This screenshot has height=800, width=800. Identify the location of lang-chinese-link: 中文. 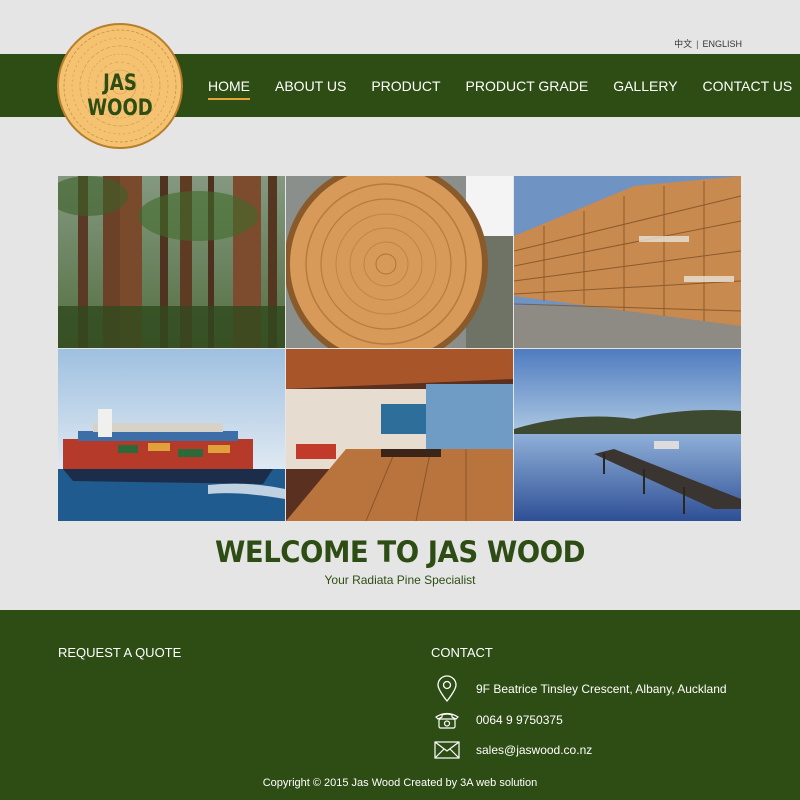
(683, 44).